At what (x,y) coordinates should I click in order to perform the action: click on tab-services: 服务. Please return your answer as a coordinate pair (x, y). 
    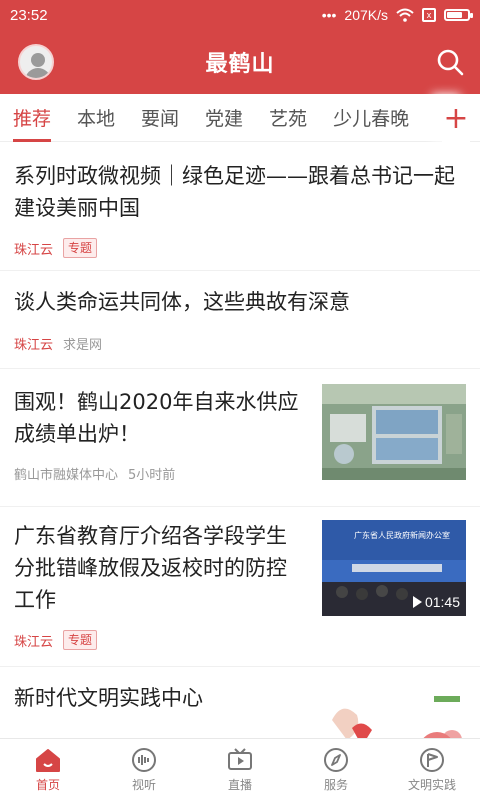
    Looking at the image, I should click on (336, 770).